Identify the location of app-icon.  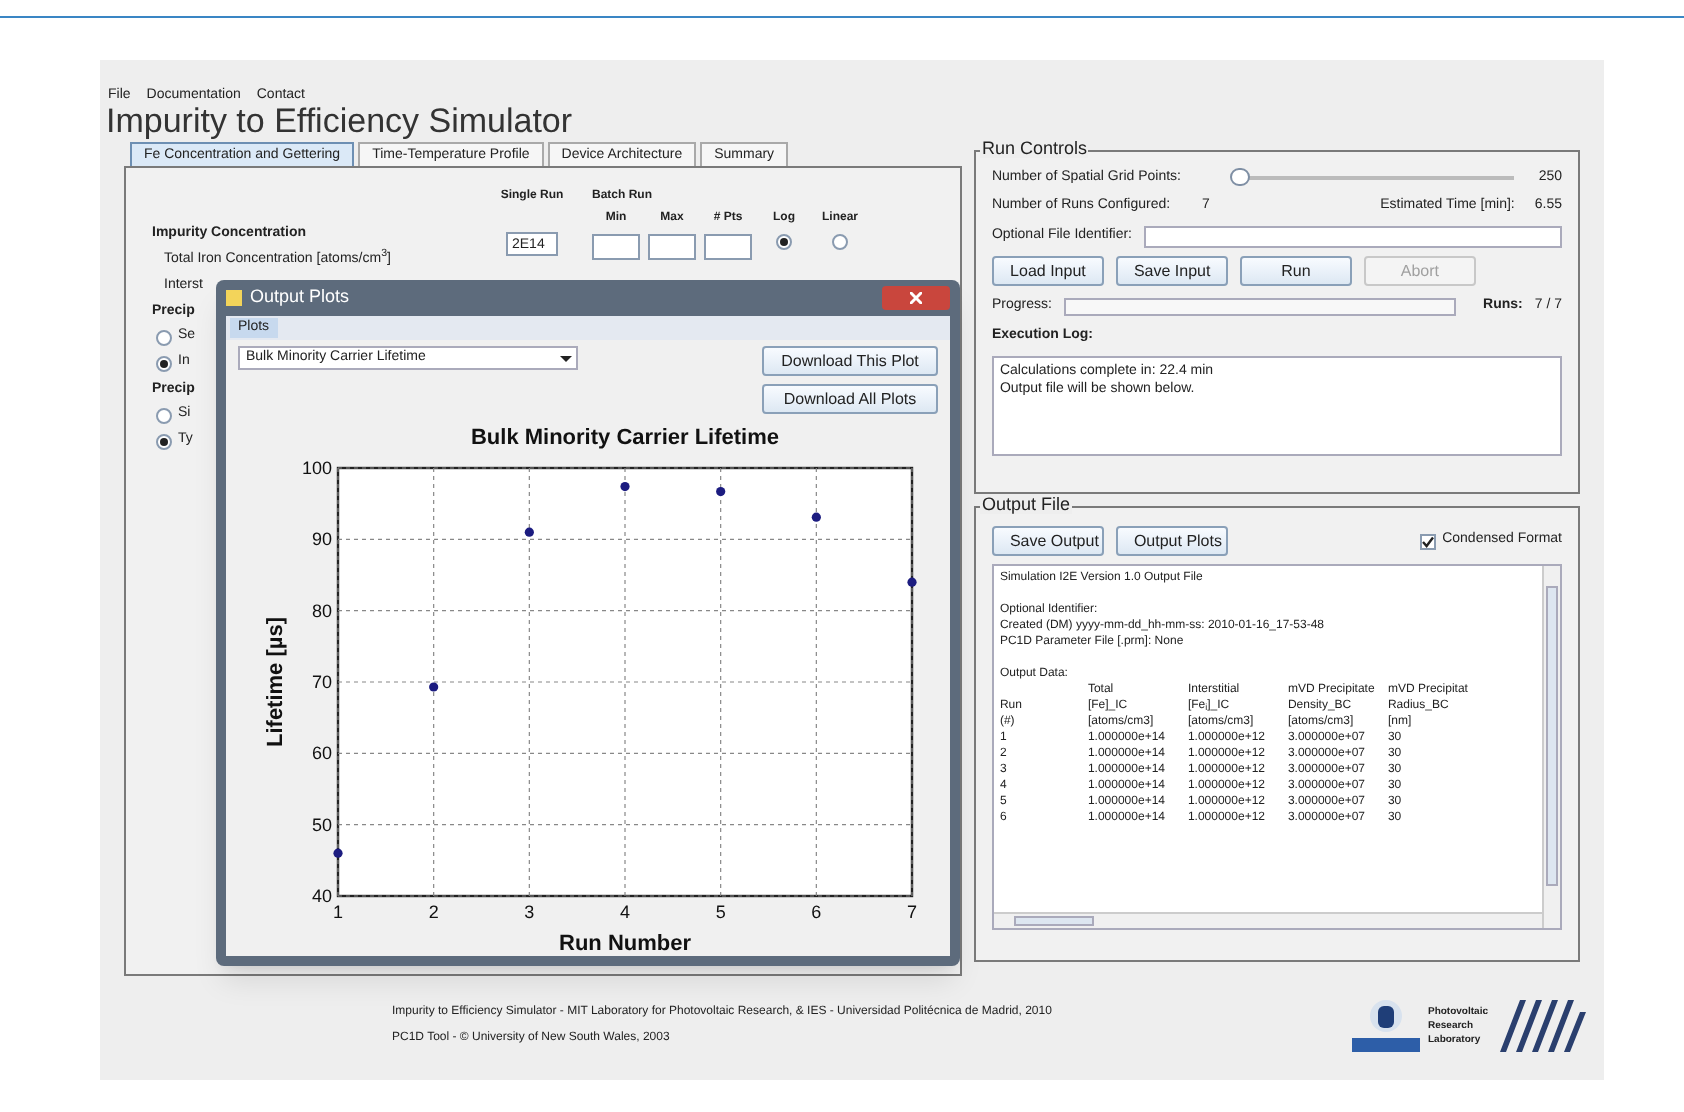
(234, 298).